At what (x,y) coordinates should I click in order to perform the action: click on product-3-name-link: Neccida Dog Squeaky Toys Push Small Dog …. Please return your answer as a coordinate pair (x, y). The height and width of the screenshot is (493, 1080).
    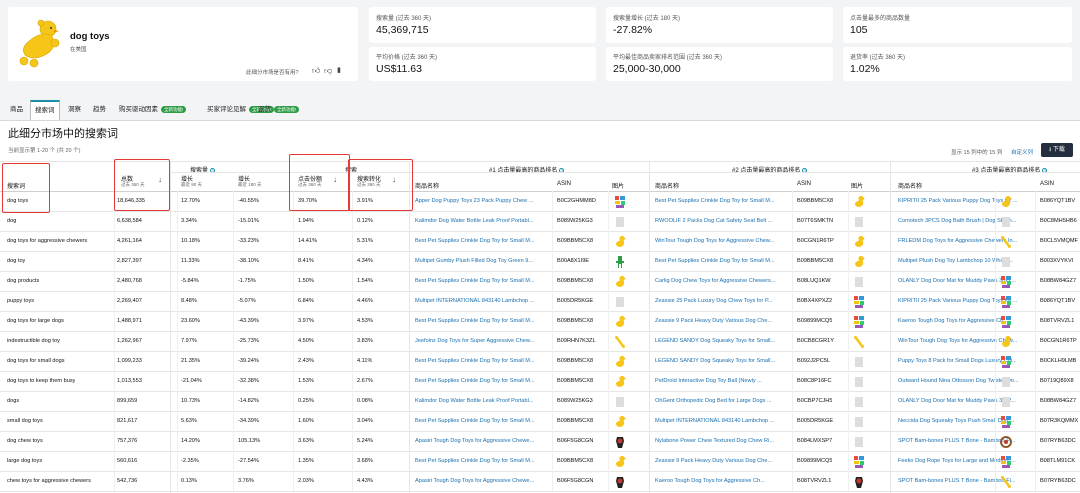
    Looking at the image, I should click on (965, 421).